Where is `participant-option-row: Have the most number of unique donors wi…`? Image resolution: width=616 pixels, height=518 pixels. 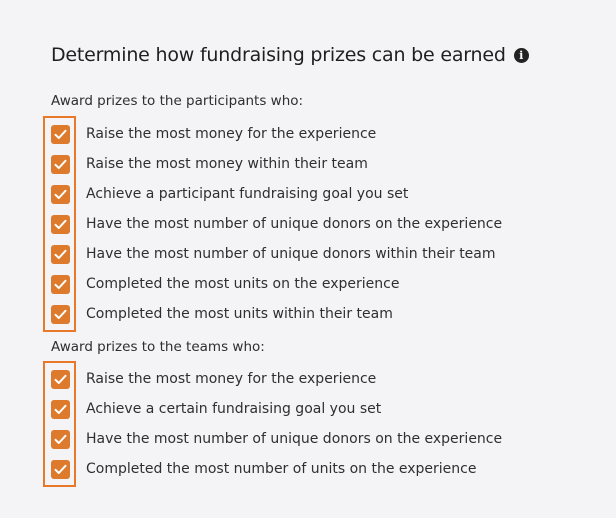 participant-option-row: Have the most number of unique donors wi… is located at coordinates (276, 254).